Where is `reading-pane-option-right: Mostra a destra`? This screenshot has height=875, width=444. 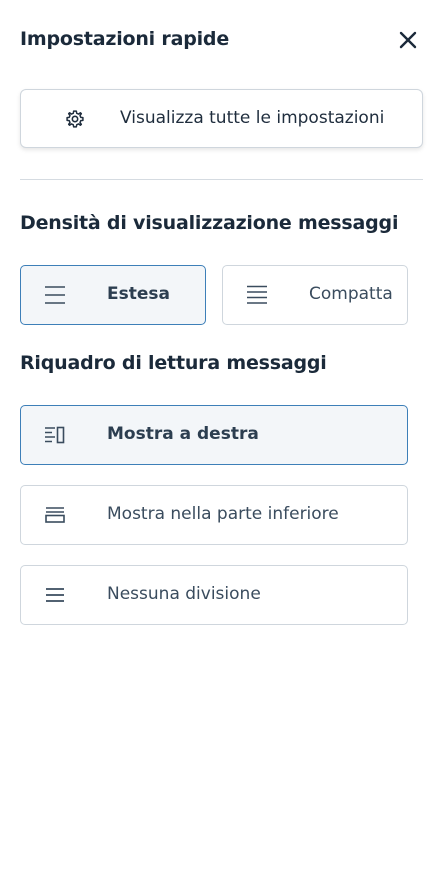 reading-pane-option-right: Mostra a destra is located at coordinates (214, 435).